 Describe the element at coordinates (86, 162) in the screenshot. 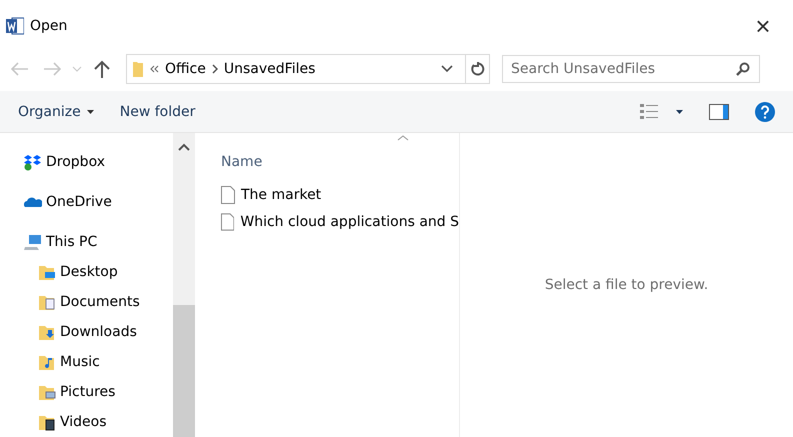

I see `sidebar-item: Dropbox` at that location.